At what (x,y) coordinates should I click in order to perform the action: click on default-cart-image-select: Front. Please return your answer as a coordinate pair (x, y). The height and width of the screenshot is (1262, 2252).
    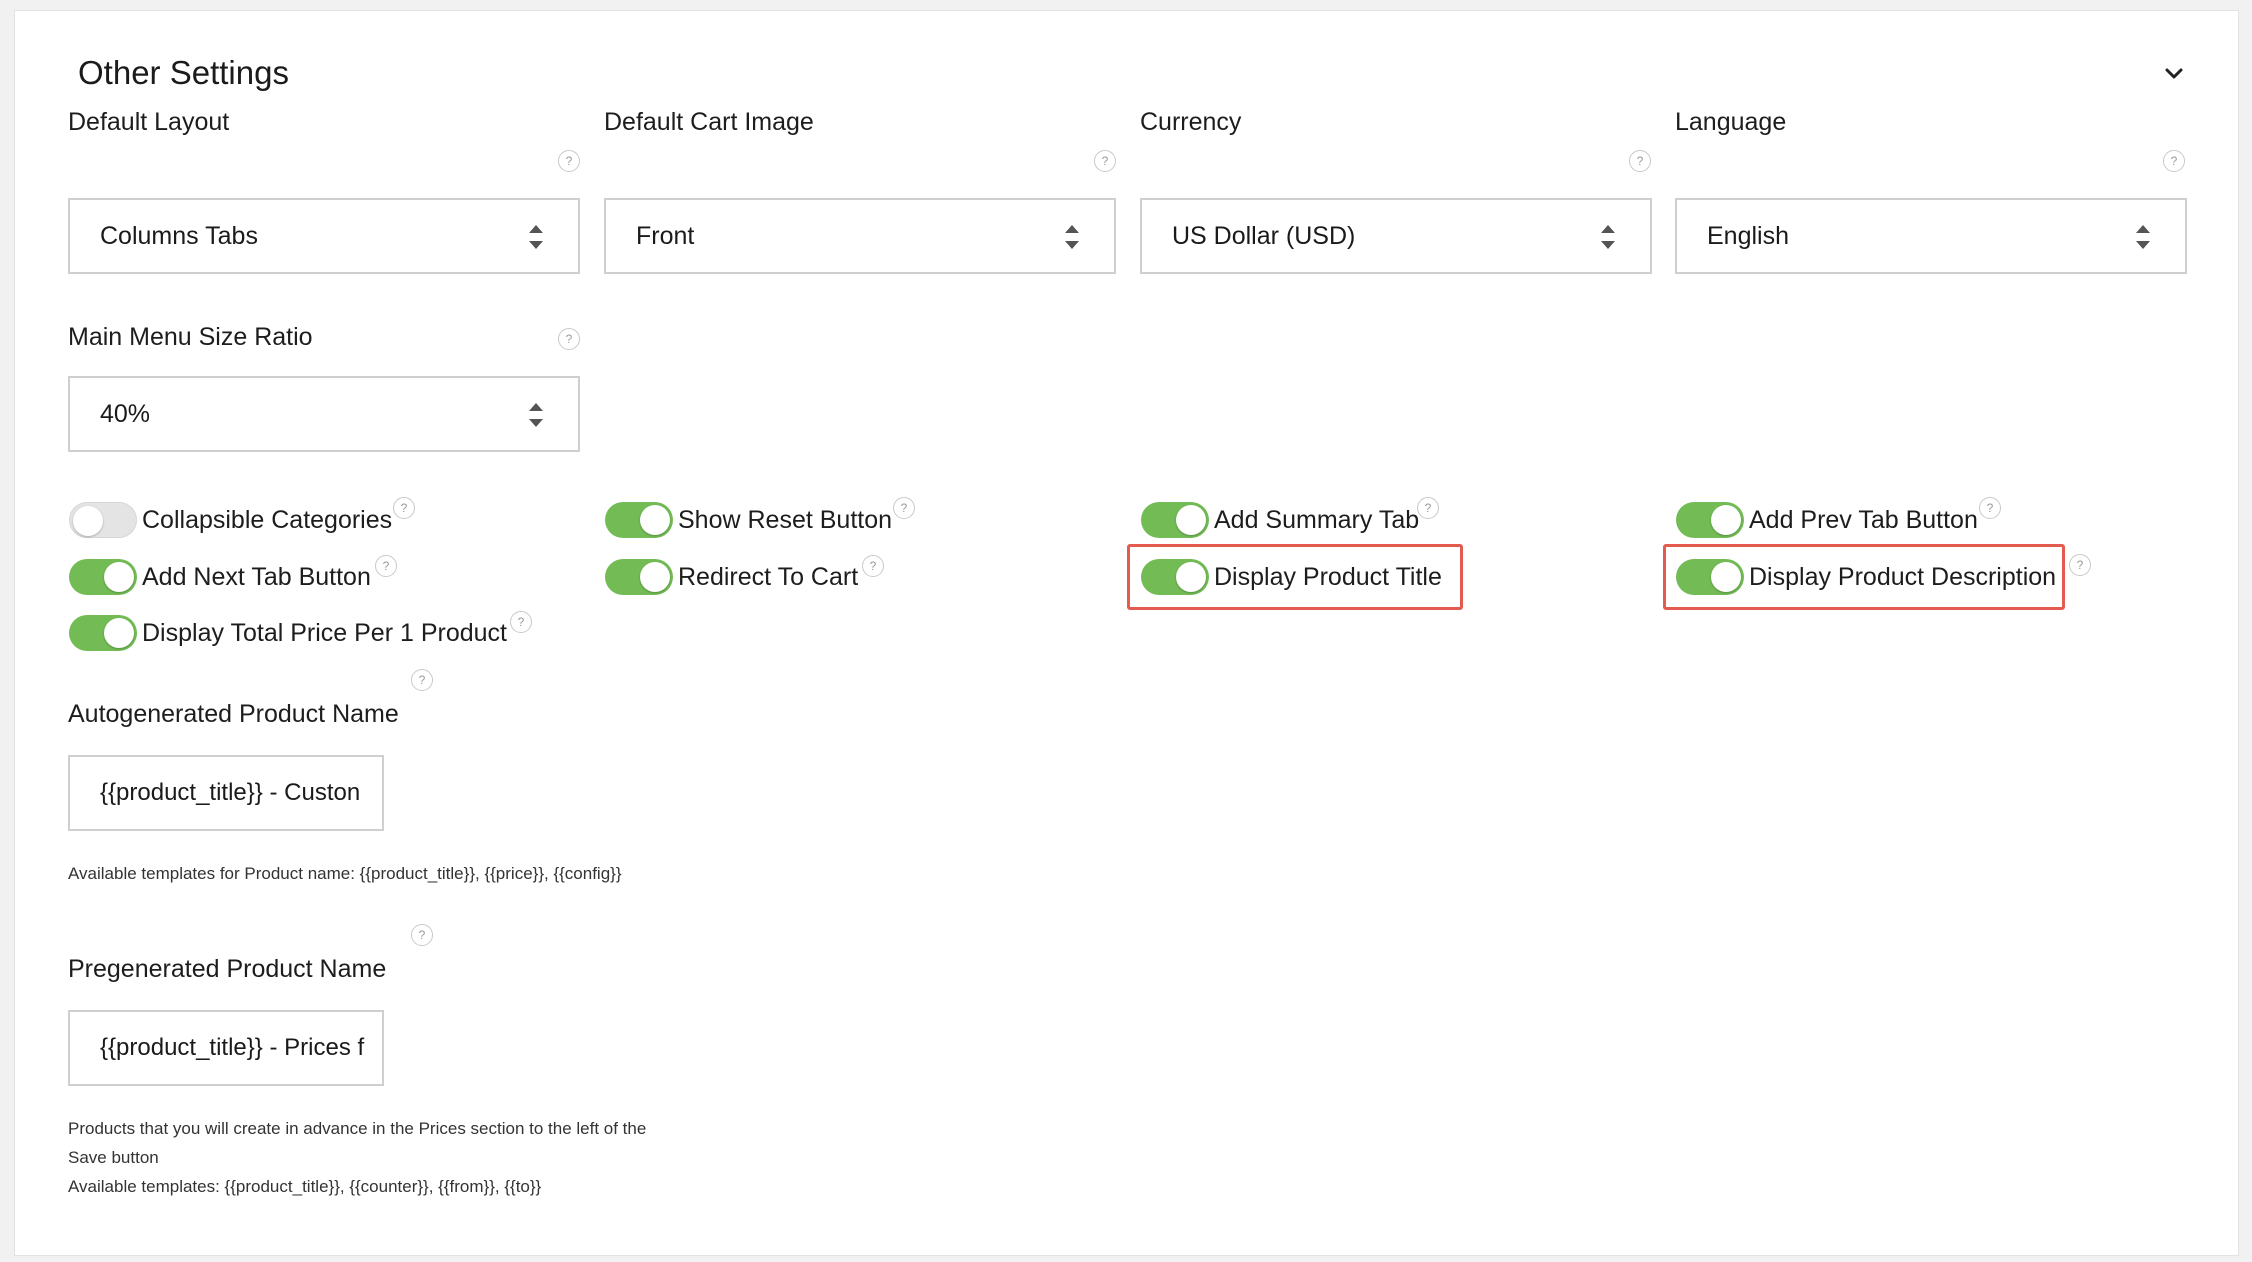
    Looking at the image, I should click on (860, 236).